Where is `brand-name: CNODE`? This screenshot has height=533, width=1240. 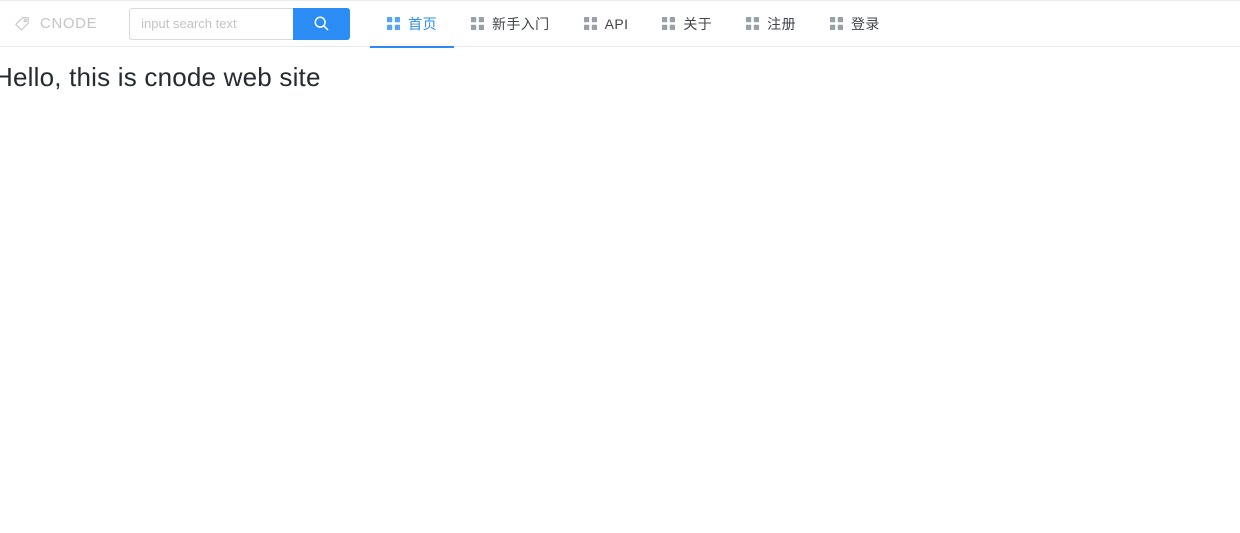
brand-name: CNODE is located at coordinates (69, 23).